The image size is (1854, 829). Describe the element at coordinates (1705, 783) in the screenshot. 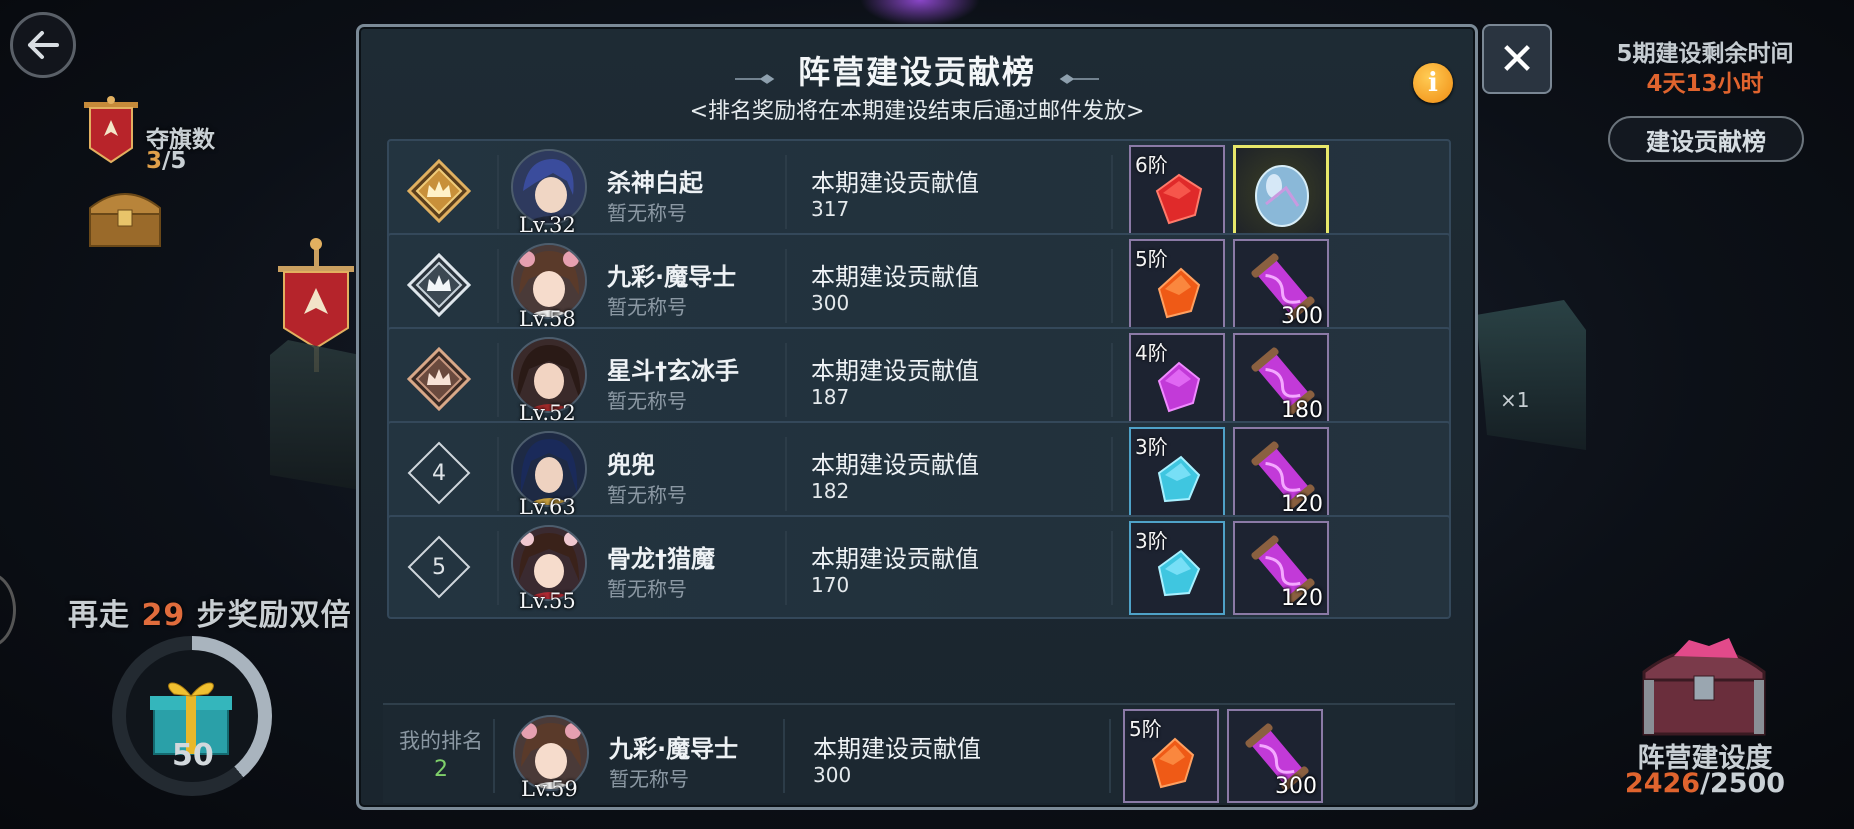

I see `build-progress-value: 2426/2500` at that location.